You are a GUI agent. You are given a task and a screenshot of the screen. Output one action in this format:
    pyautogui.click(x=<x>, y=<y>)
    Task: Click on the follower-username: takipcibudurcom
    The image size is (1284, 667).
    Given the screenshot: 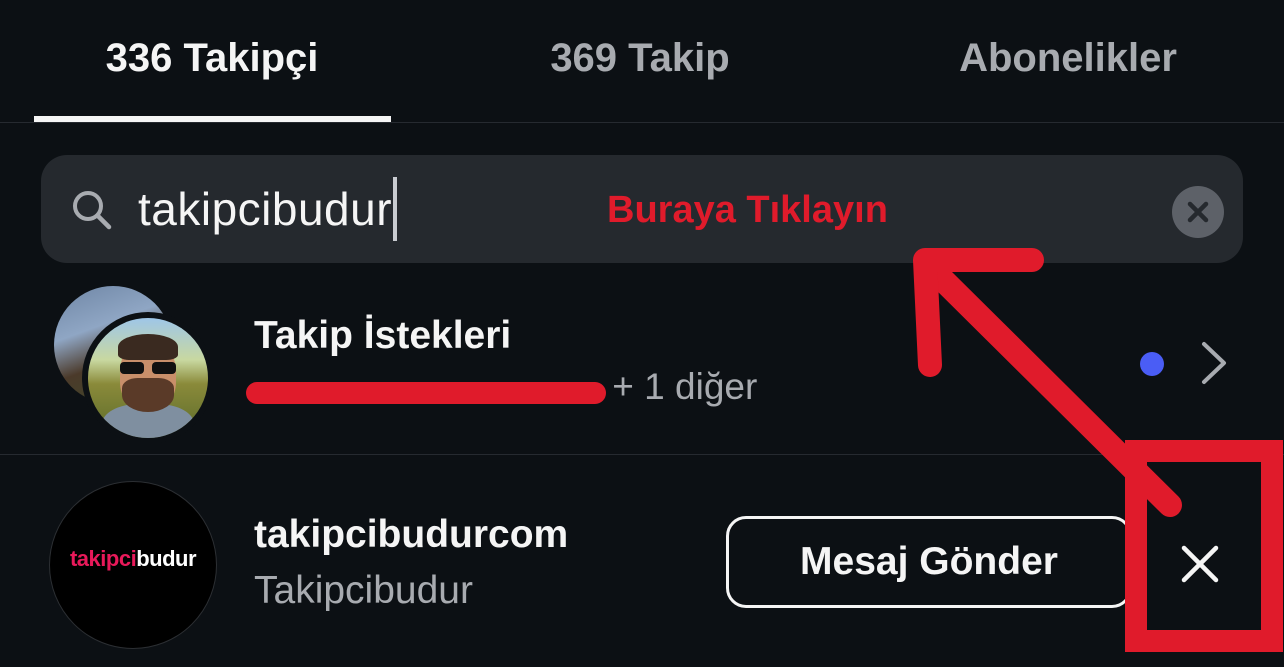 What is the action you would take?
    pyautogui.click(x=411, y=534)
    